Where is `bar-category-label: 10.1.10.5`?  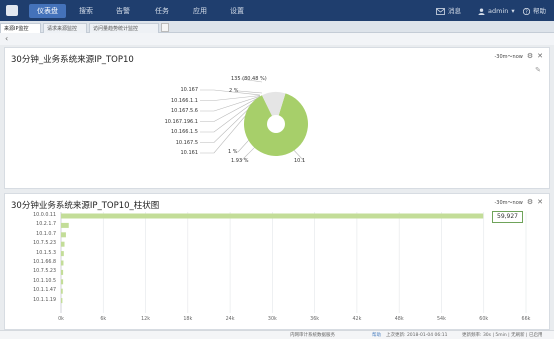 bar-category-label: 10.1.10.5 is located at coordinates (44, 281).